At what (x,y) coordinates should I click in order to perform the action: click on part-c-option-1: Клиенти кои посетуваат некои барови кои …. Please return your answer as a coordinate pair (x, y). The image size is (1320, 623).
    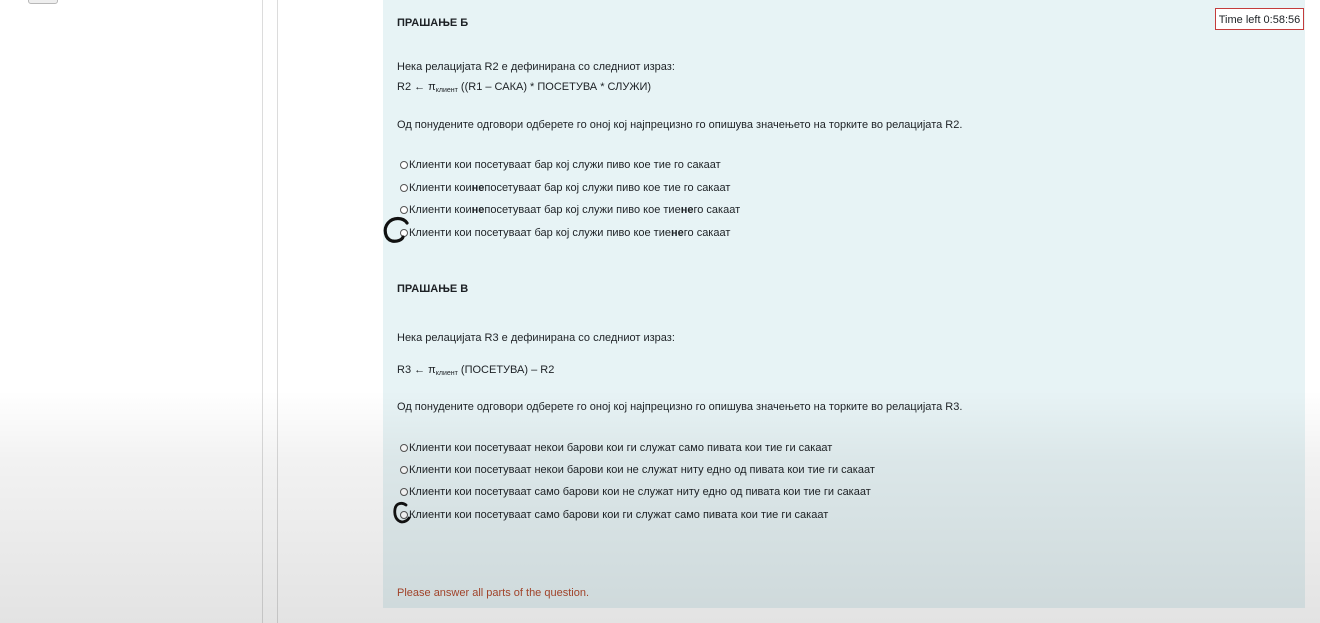
    Looking at the image, I should click on (616, 448).